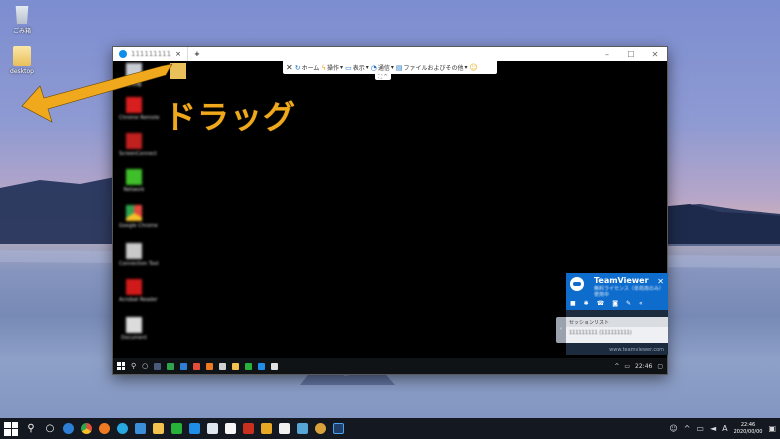 This screenshot has height=439, width=780. What do you see at coordinates (194, 428) in the screenshot?
I see `teamviewer-icon` at bounding box center [194, 428].